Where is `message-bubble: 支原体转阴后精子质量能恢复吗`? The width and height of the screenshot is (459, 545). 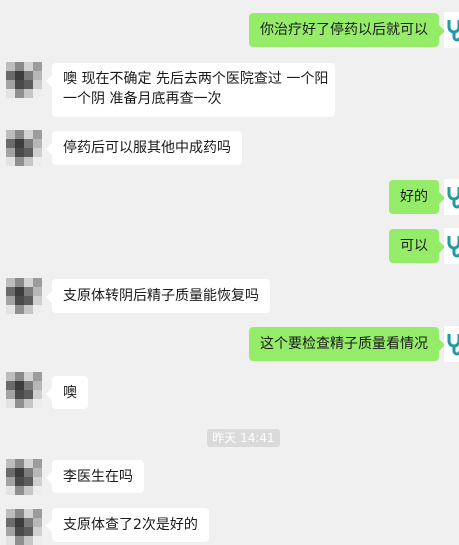 message-bubble: 支原体转阴后精子质量能恢复吗 is located at coordinates (158, 296).